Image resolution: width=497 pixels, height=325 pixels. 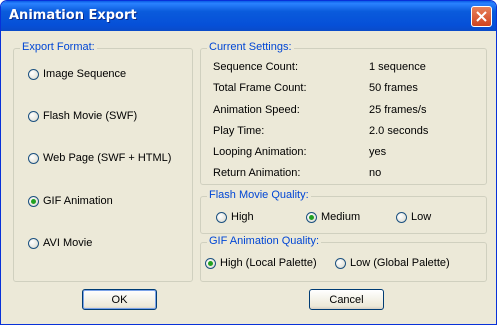 I want to click on radio-gif-high: High (Local Palette), so click(x=261, y=263).